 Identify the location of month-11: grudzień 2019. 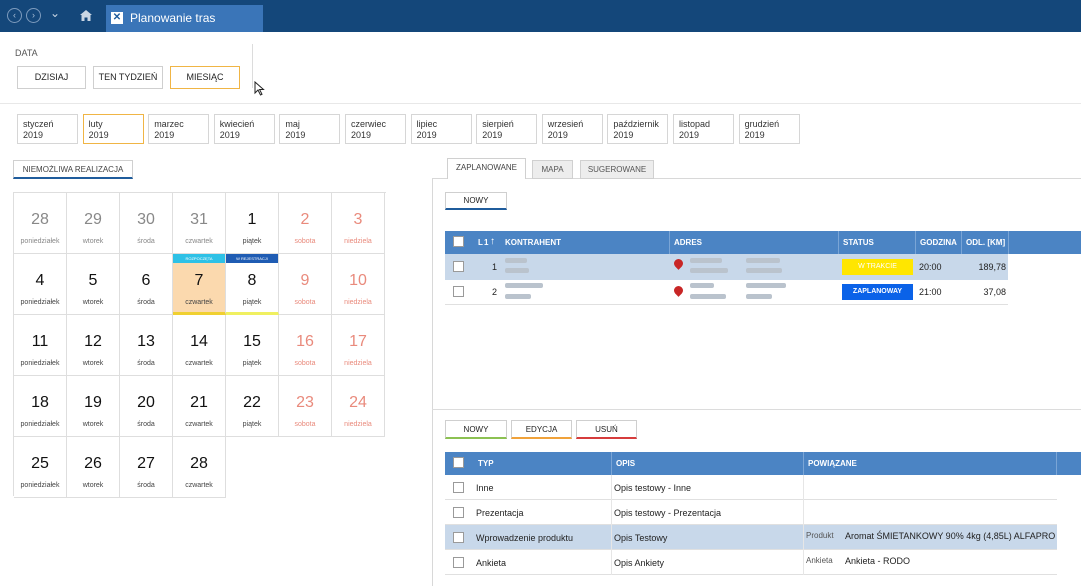
(769, 129).